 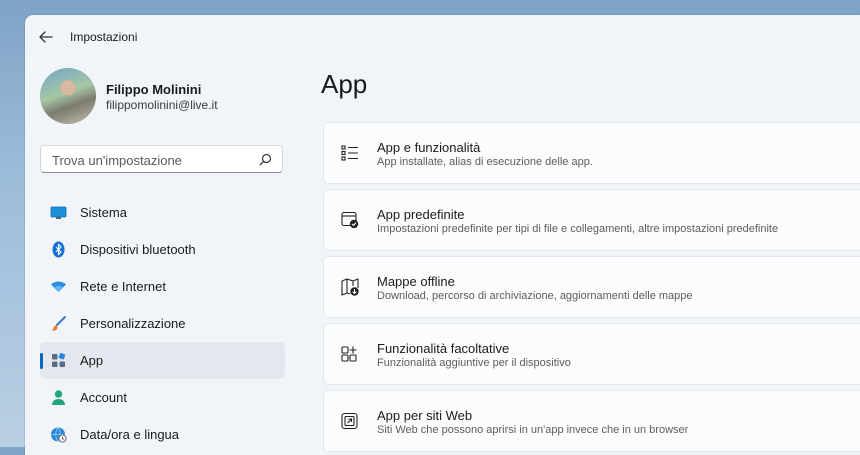 What do you see at coordinates (425, 415) in the screenshot?
I see `card-title: App per siti Web` at bounding box center [425, 415].